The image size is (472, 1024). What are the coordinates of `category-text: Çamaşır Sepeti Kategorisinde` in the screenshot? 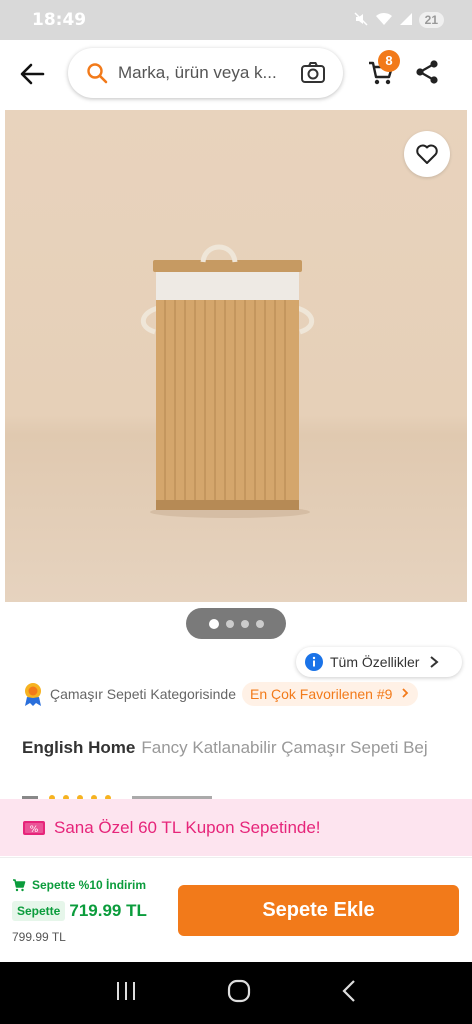 It's located at (143, 694).